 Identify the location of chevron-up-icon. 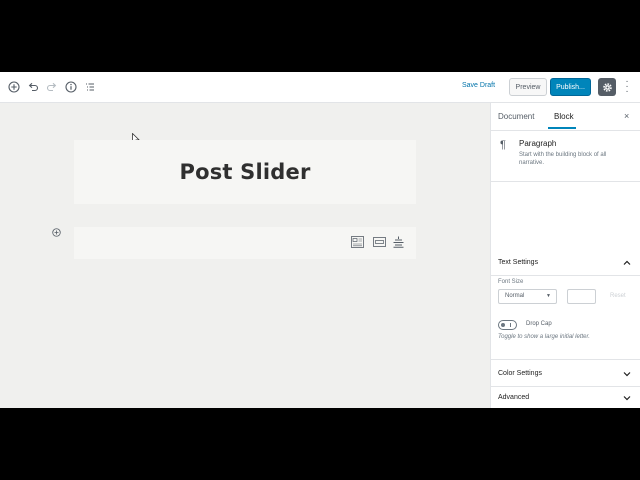
(627, 262).